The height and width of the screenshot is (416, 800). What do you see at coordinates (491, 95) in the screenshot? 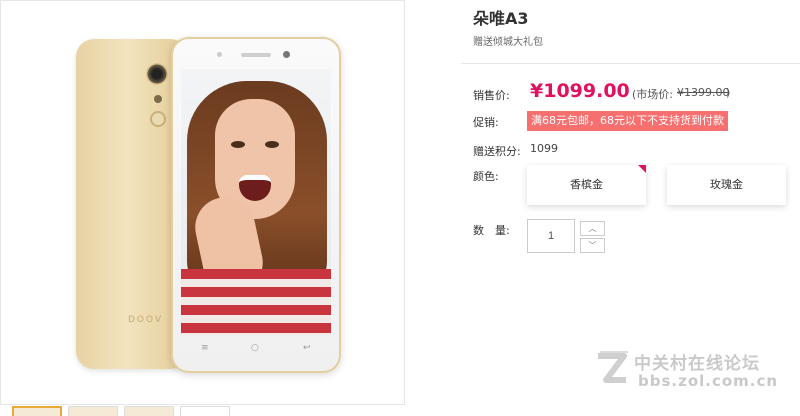
I see `price-label: 销售价:` at bounding box center [491, 95].